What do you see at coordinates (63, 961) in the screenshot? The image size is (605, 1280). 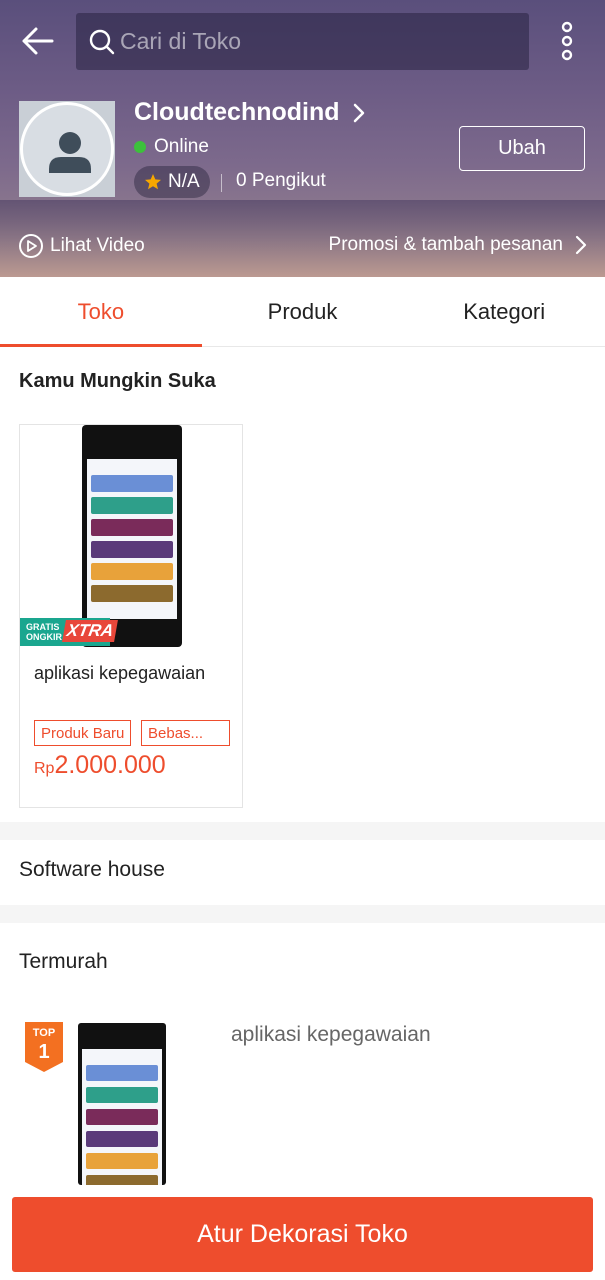 I see `section-termurah: Termurah` at bounding box center [63, 961].